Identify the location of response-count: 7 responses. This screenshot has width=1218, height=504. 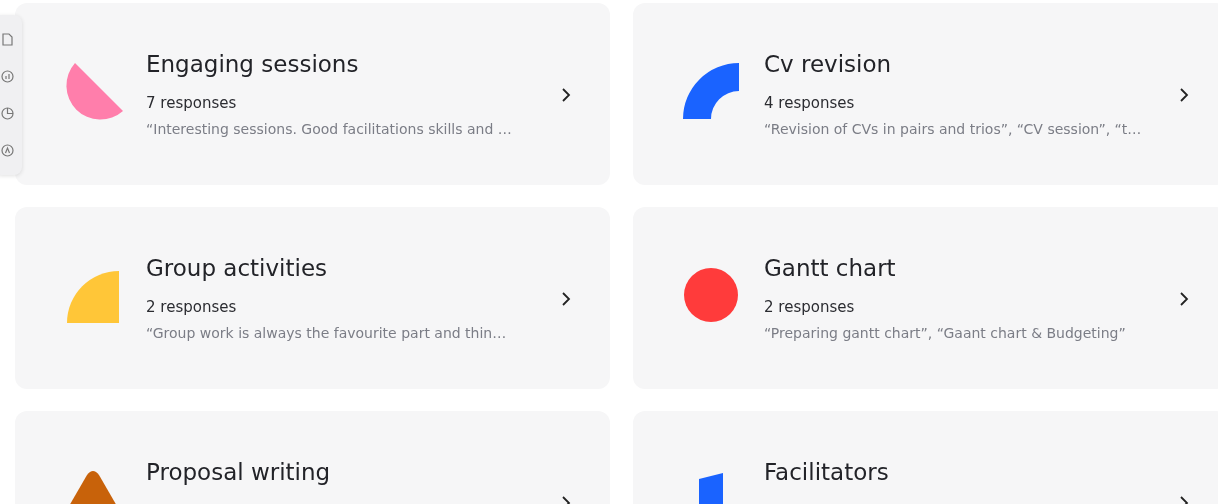
(192, 103).